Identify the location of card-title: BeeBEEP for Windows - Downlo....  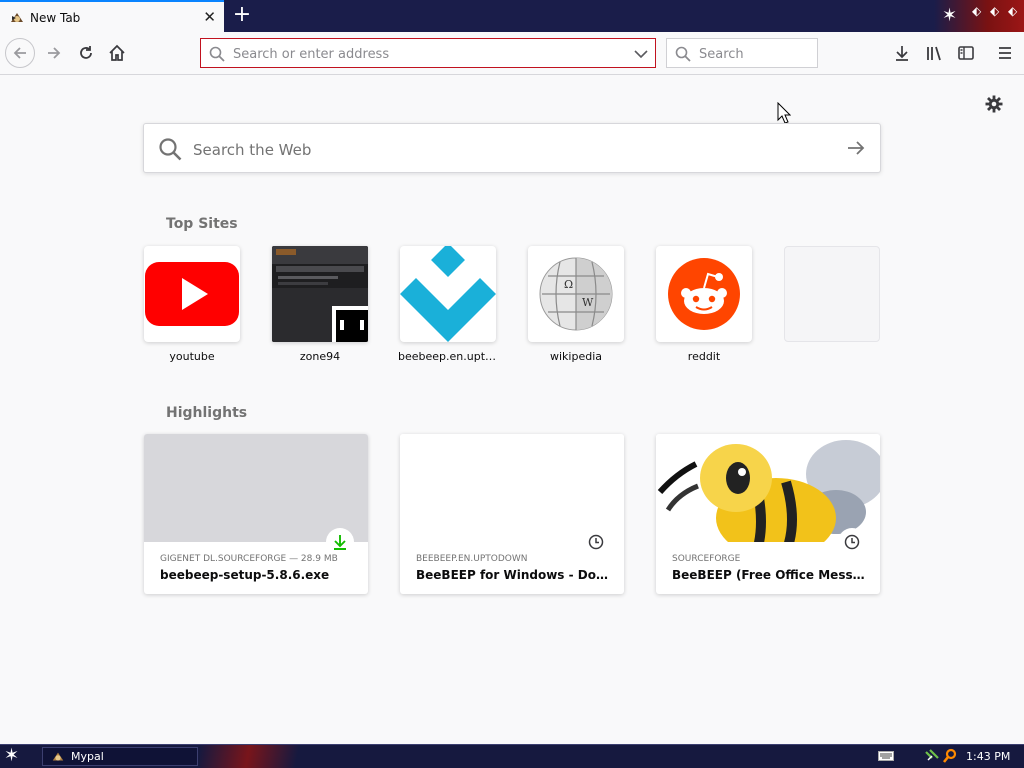
(514, 575).